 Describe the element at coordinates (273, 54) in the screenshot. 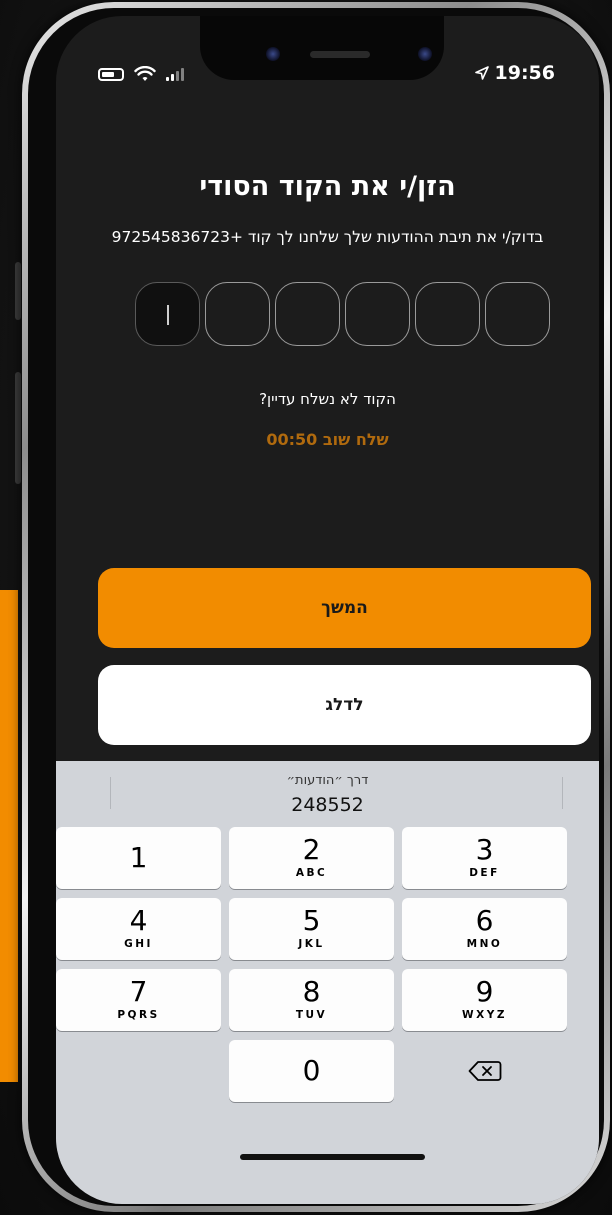

I see `camera-icon` at that location.